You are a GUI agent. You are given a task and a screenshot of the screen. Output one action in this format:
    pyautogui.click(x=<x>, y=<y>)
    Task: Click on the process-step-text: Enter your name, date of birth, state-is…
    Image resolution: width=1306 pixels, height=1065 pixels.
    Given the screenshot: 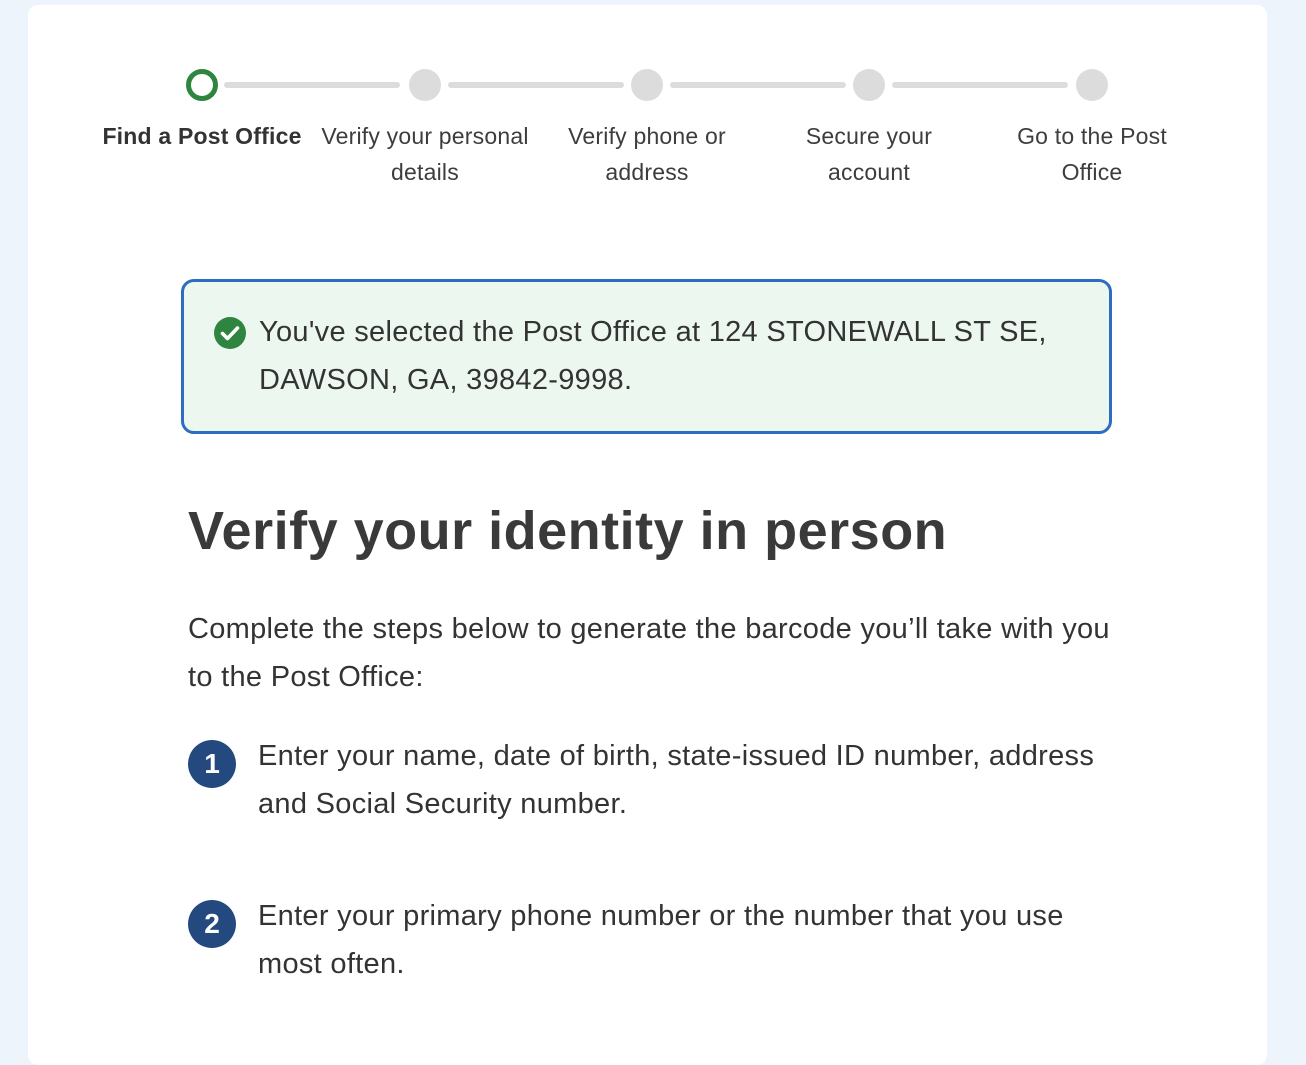 What is the action you would take?
    pyautogui.click(x=676, y=780)
    